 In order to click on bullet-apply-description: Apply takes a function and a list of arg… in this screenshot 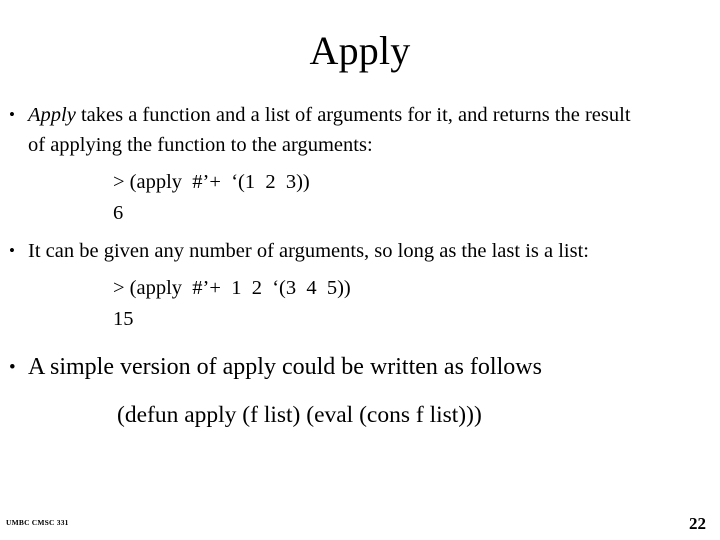, I will do `click(360, 130)`.